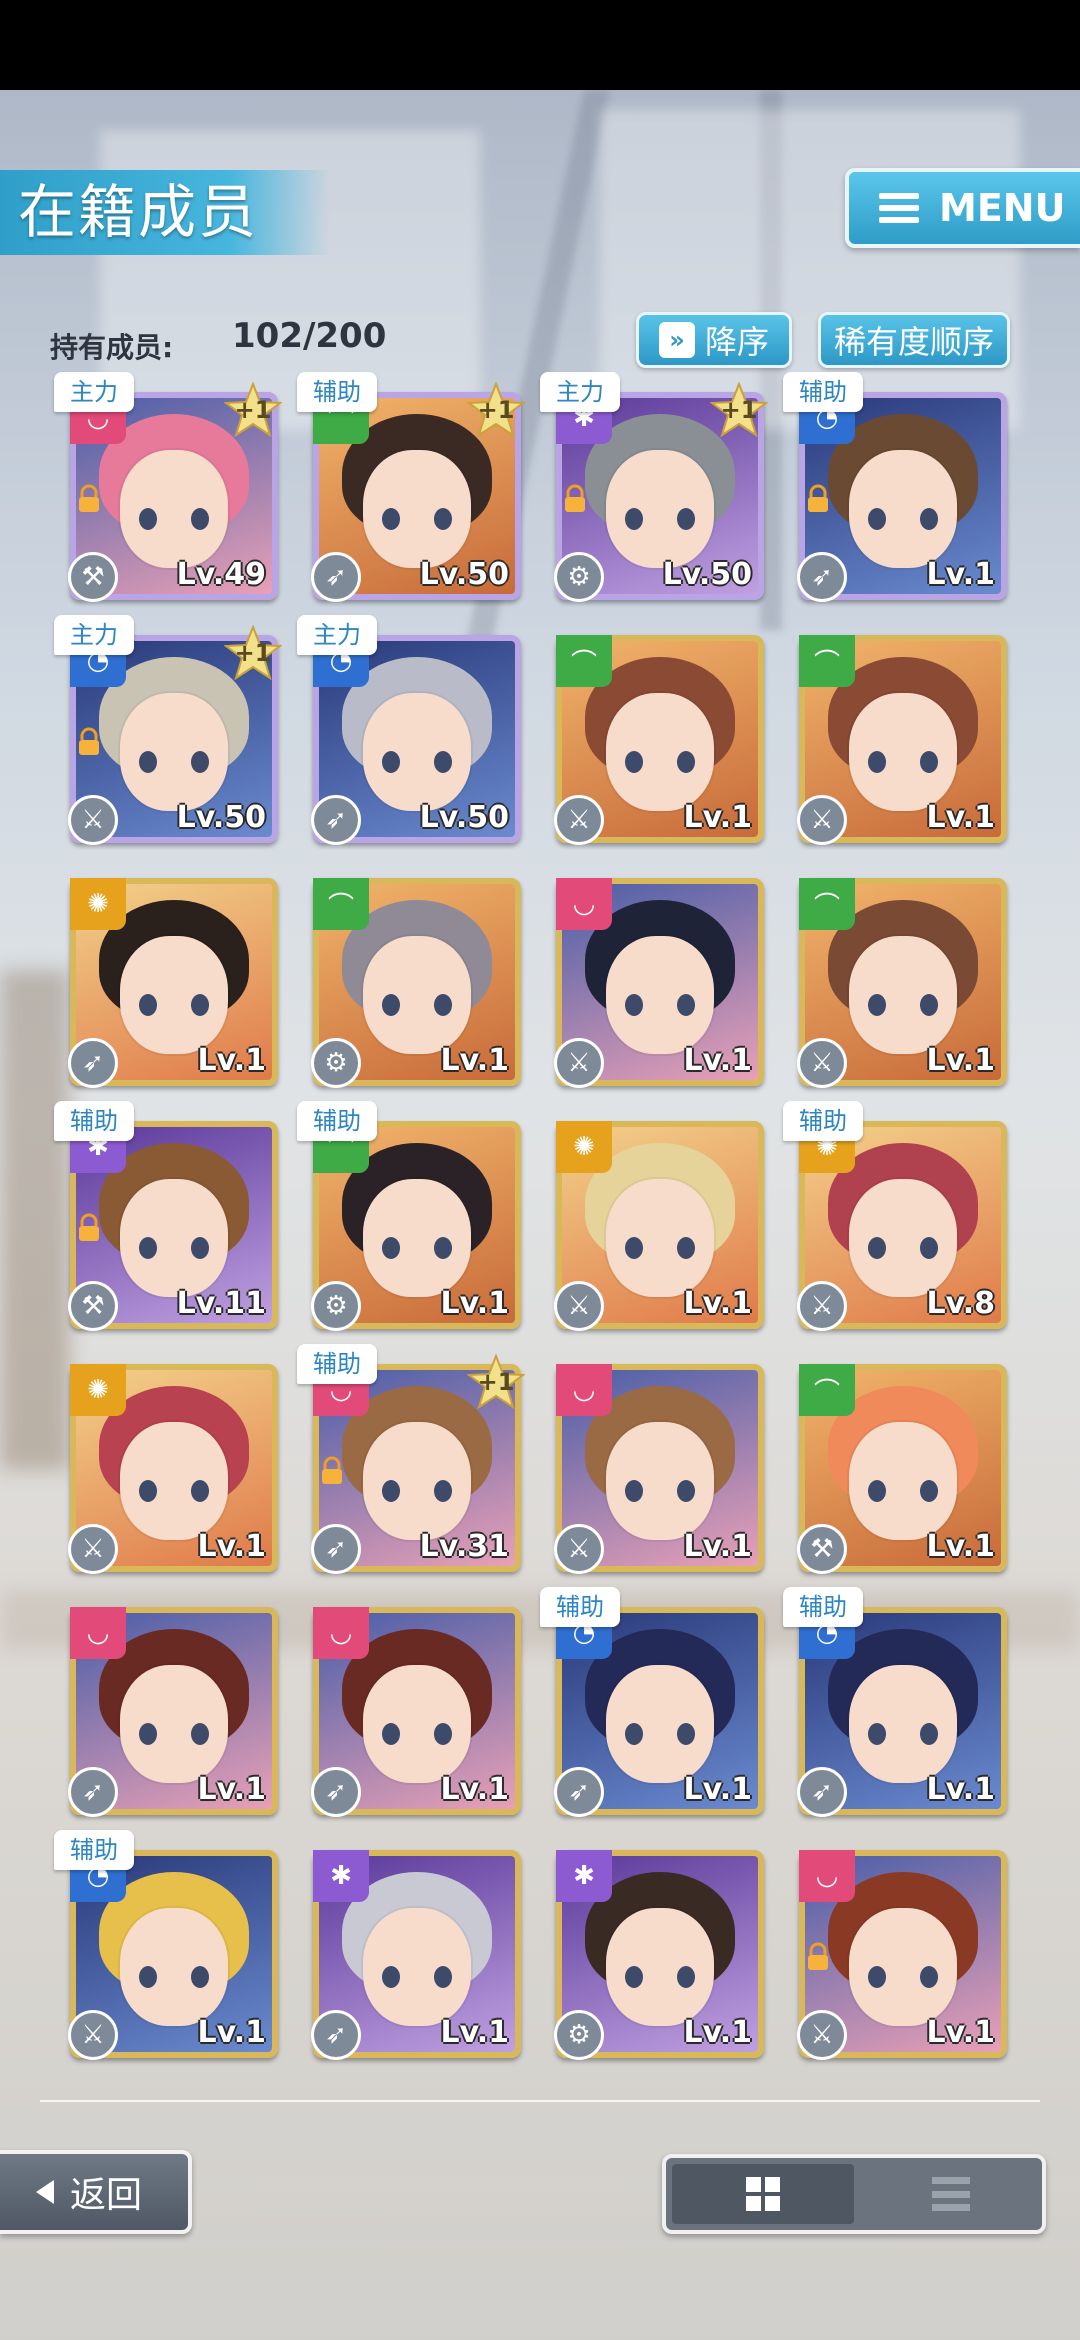 Image resolution: width=1080 pixels, height=2340 pixels. Describe the element at coordinates (341, 1876) in the screenshot. I see `attribute-icon: ✱` at that location.